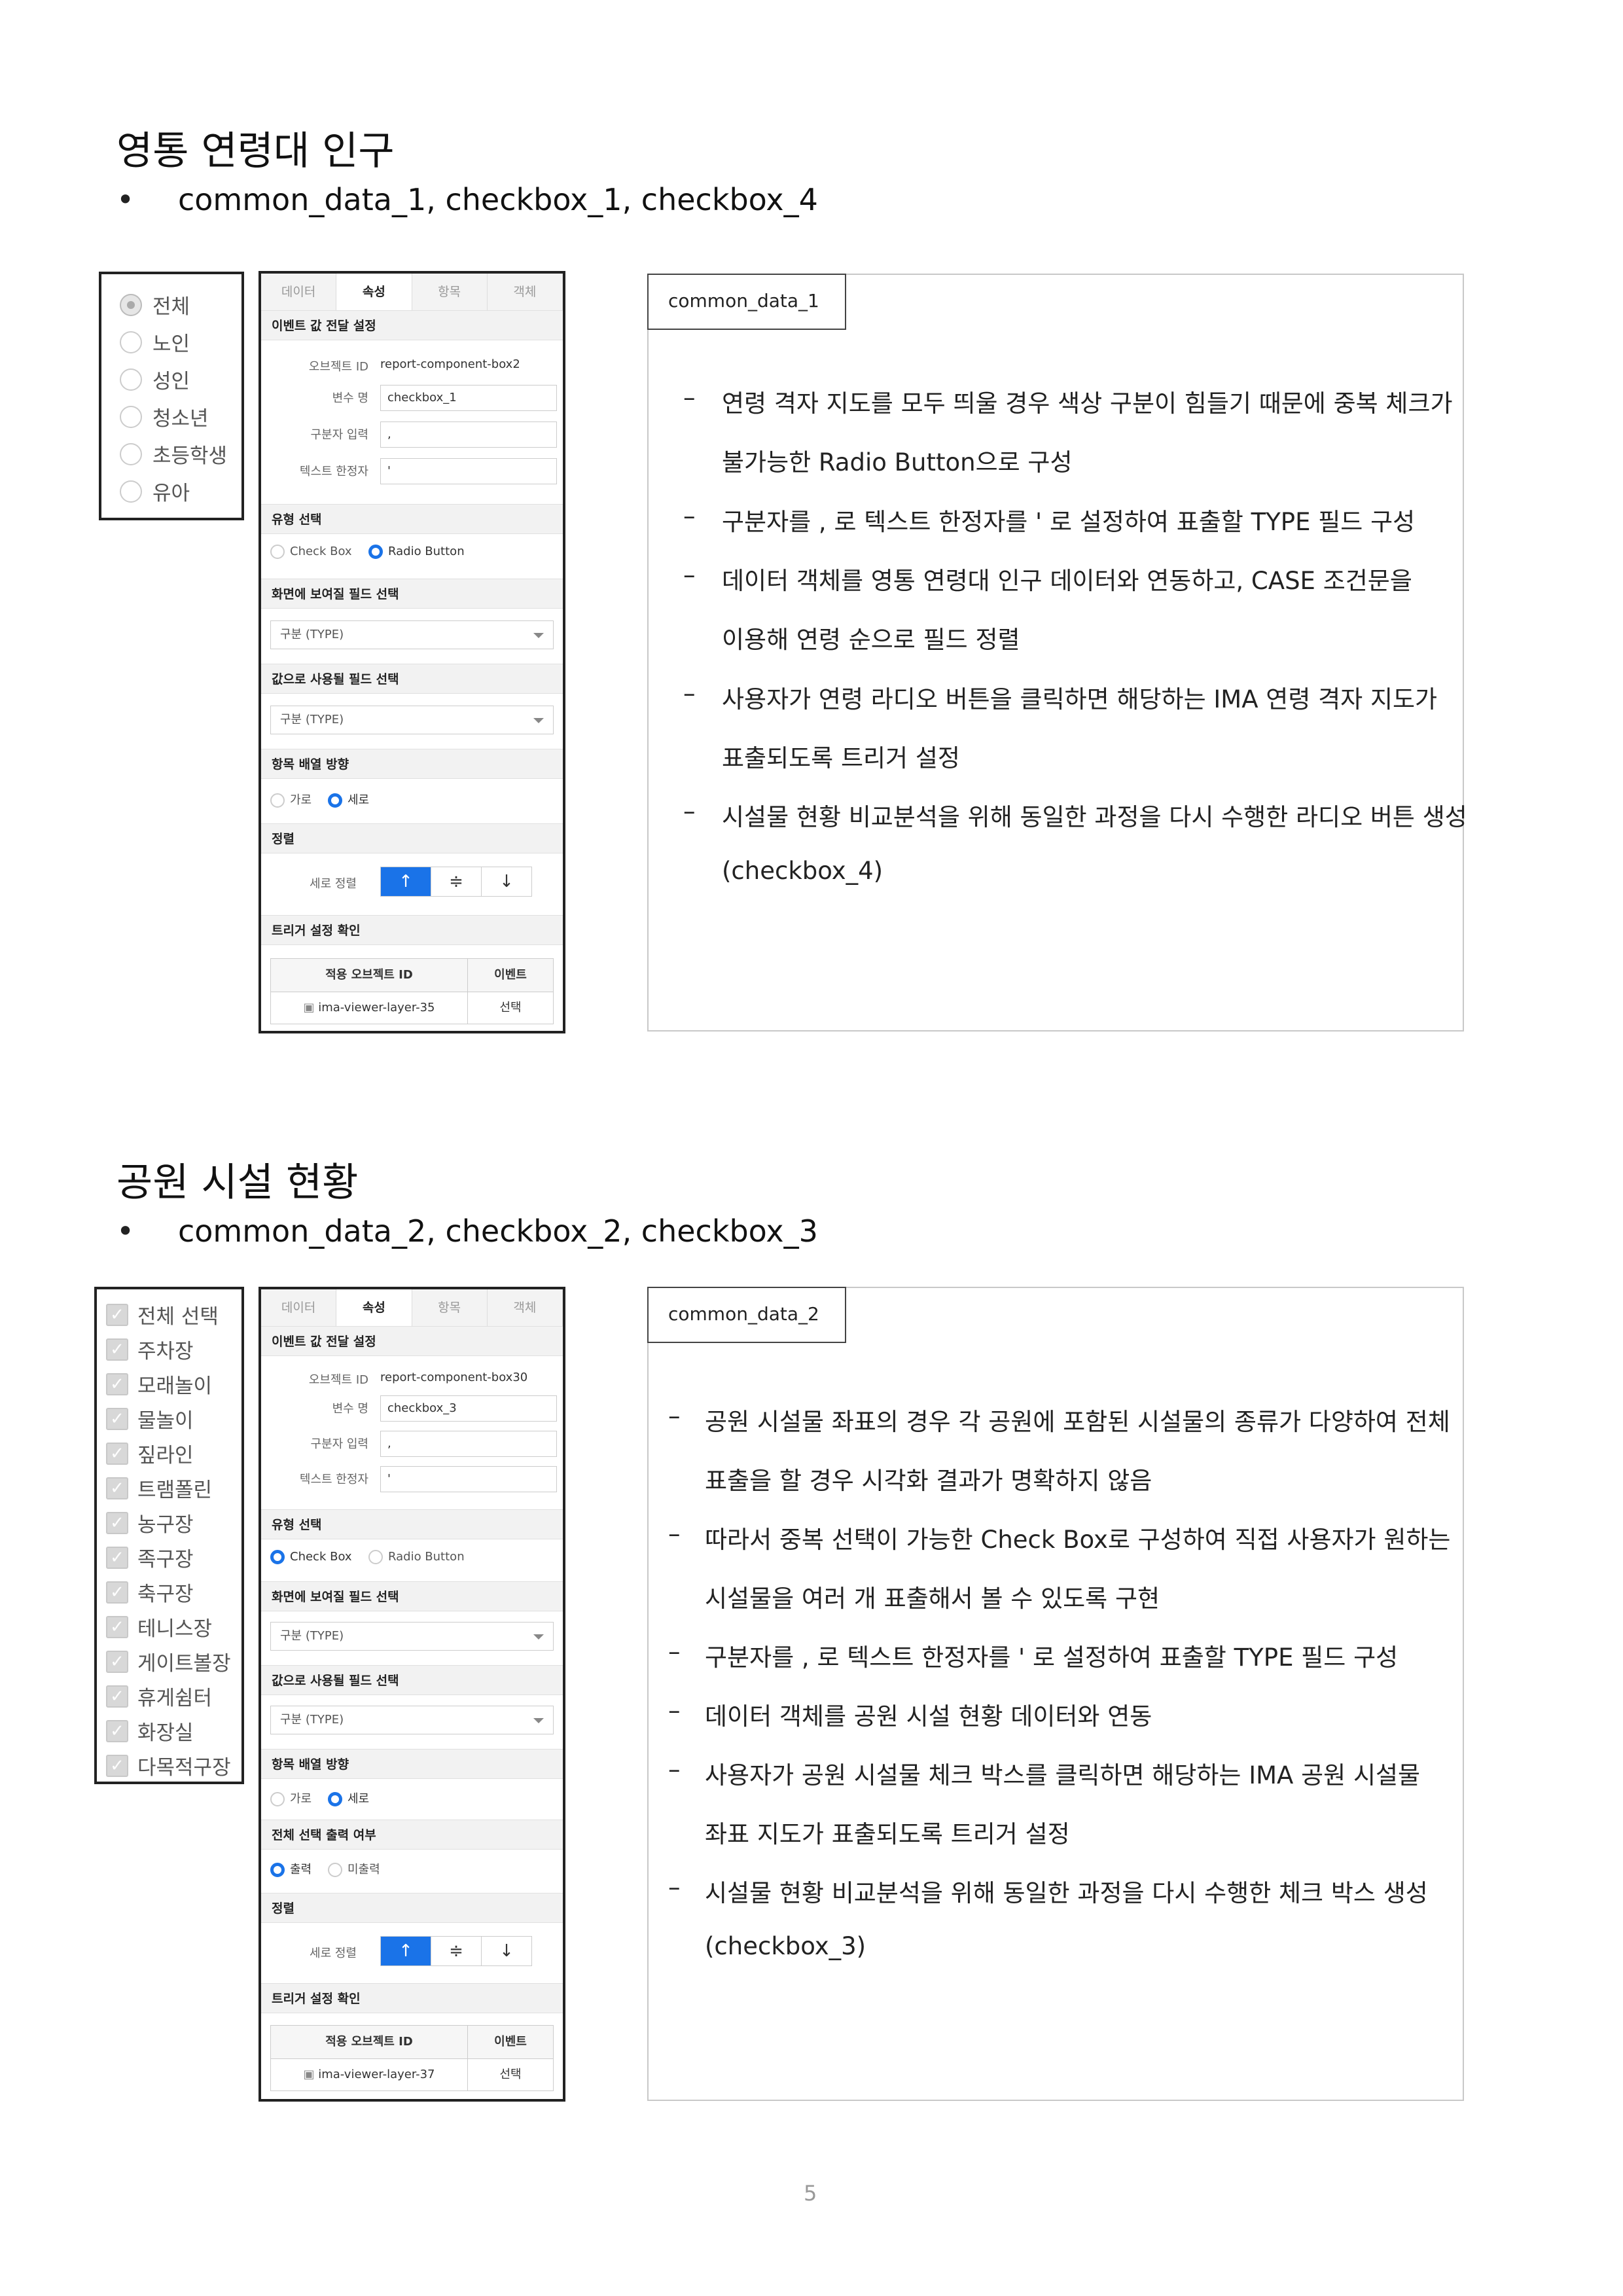 The image size is (1623, 2296). What do you see at coordinates (159, 1488) in the screenshot?
I see `checkbox-option: ✓ 트램폴린` at bounding box center [159, 1488].